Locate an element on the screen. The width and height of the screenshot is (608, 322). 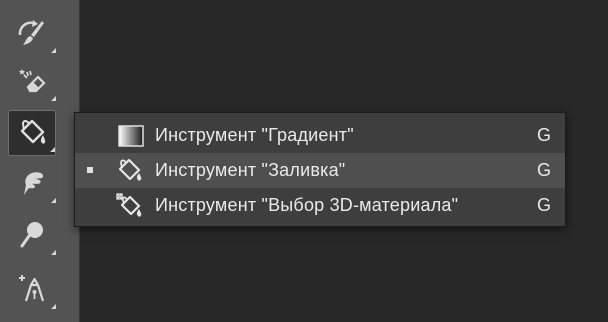
smudge-tool is located at coordinates (32, 183).